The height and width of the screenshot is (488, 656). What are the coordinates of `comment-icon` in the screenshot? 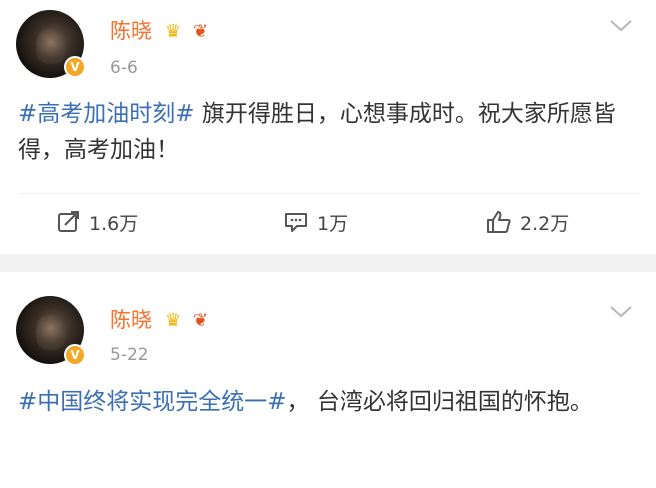 It's located at (296, 222).